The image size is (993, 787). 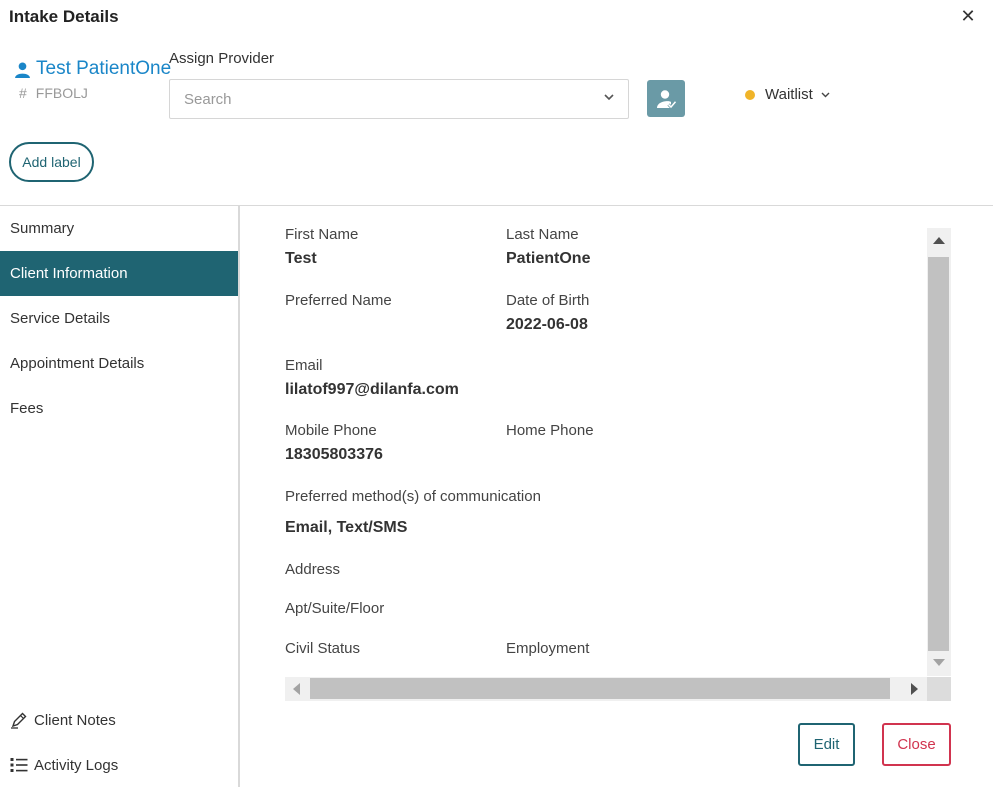 What do you see at coordinates (51, 162) in the screenshot?
I see `add-label-button: Add label` at bounding box center [51, 162].